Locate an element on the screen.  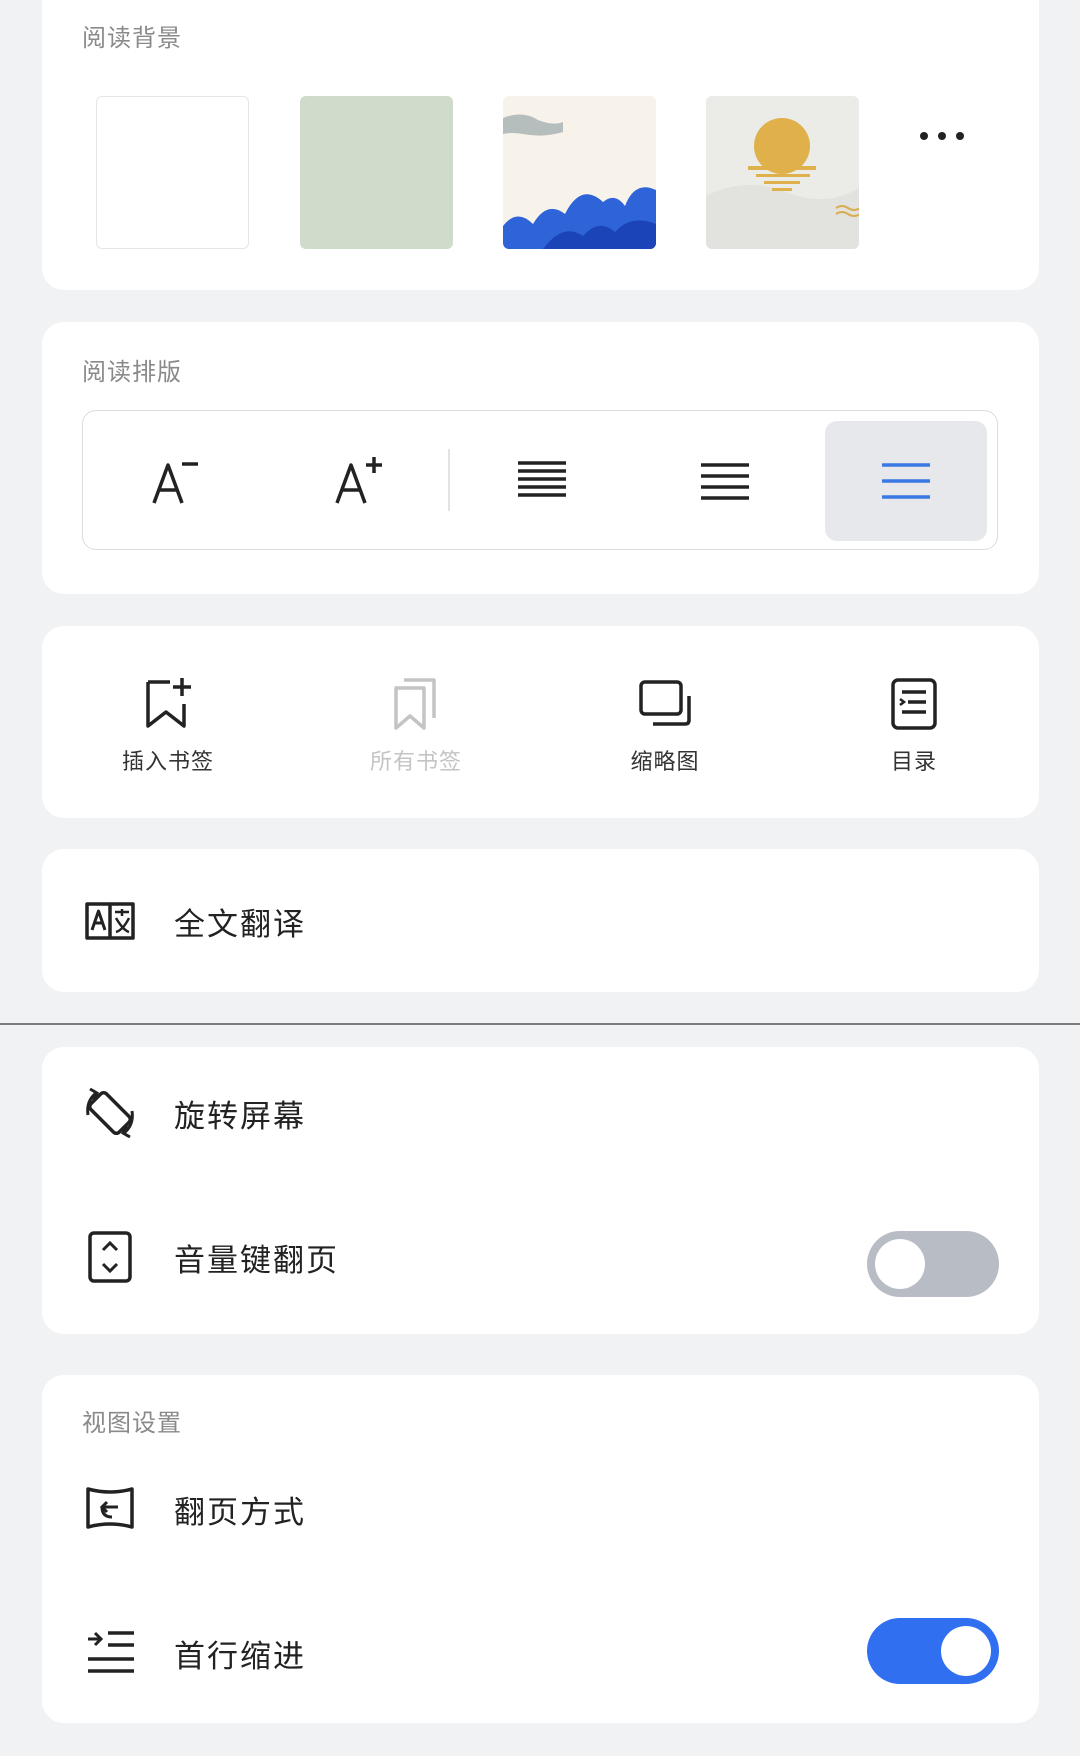
all-bookmarks-button: 所有书签 is located at coordinates (416, 736).